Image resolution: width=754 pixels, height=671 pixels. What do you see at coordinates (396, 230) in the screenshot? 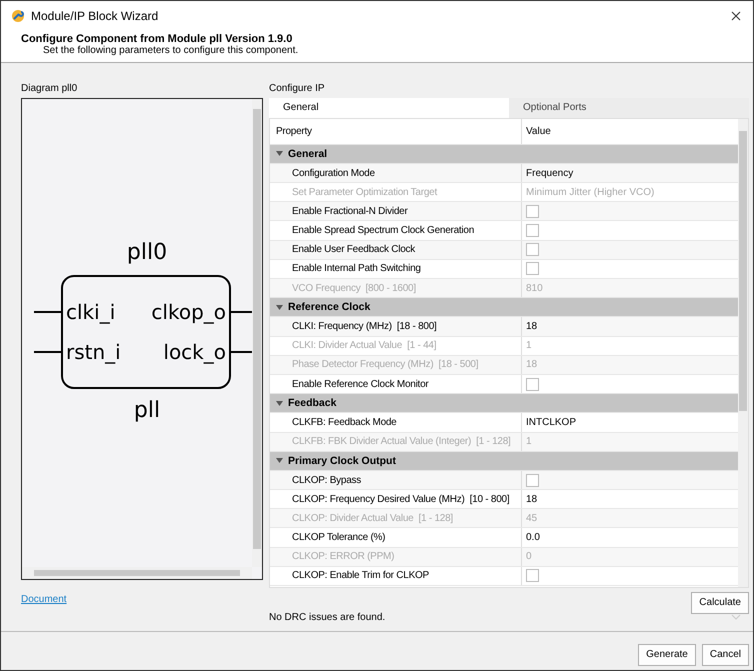
I see `property-name: Enable Spread Spectrum Clock Generation` at bounding box center [396, 230].